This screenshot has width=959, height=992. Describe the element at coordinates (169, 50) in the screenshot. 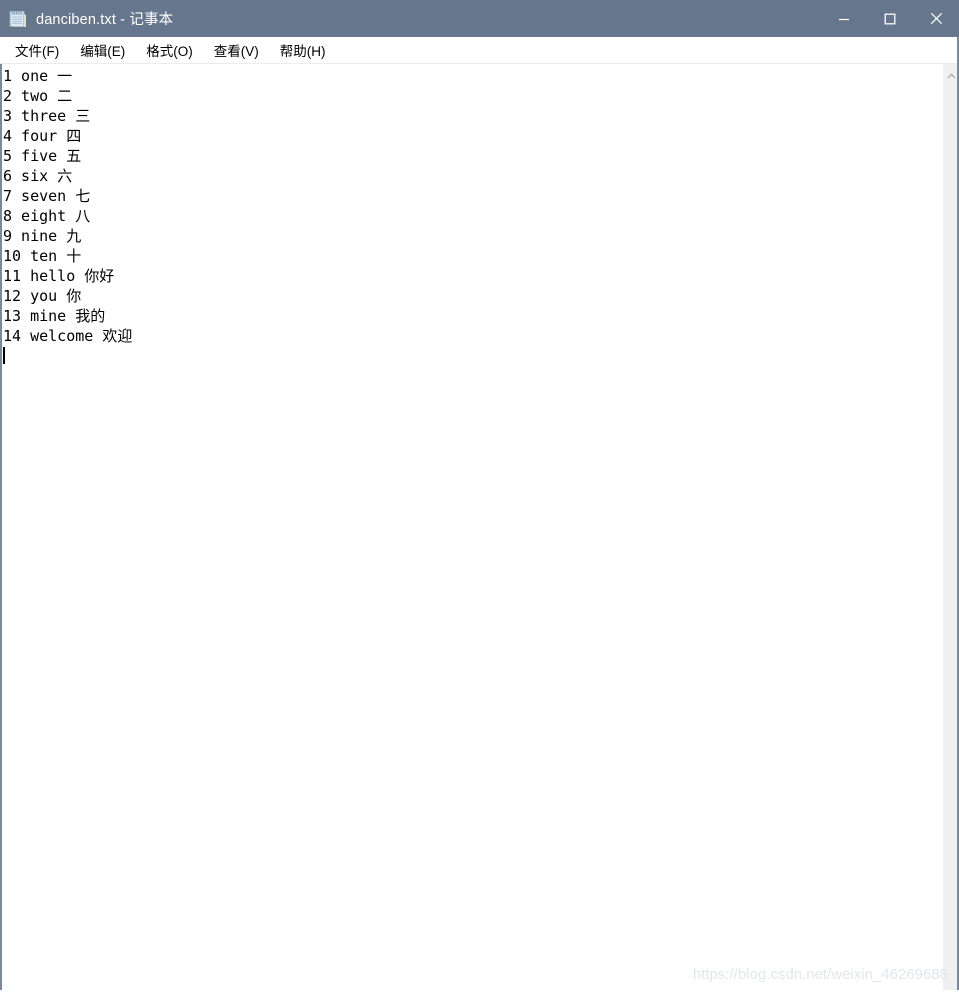

I see `menu-item-format: 格式(O)` at that location.